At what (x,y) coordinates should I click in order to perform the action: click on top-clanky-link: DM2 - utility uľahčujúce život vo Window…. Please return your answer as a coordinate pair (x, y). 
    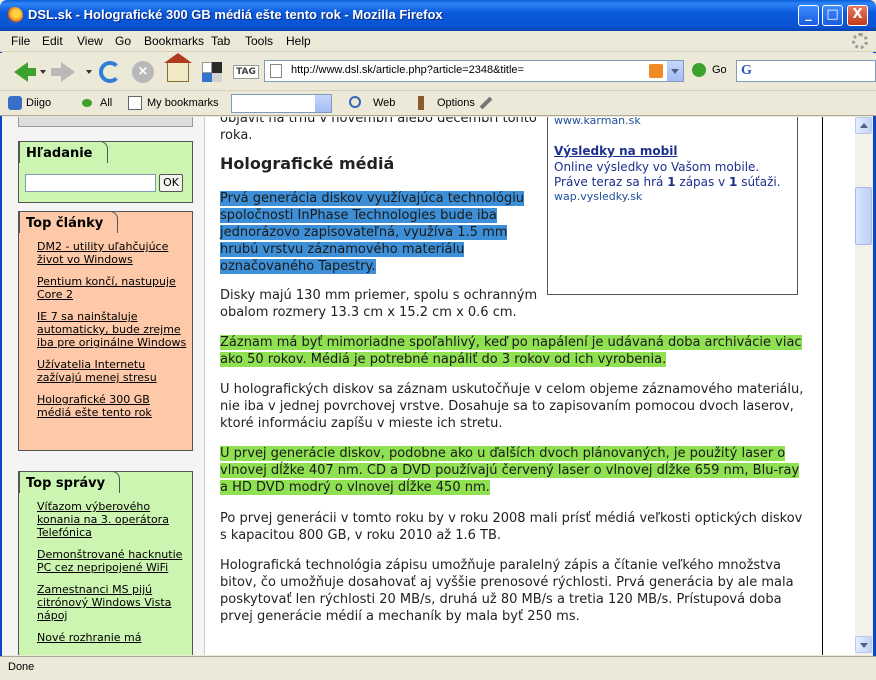
    Looking at the image, I should click on (112, 253).